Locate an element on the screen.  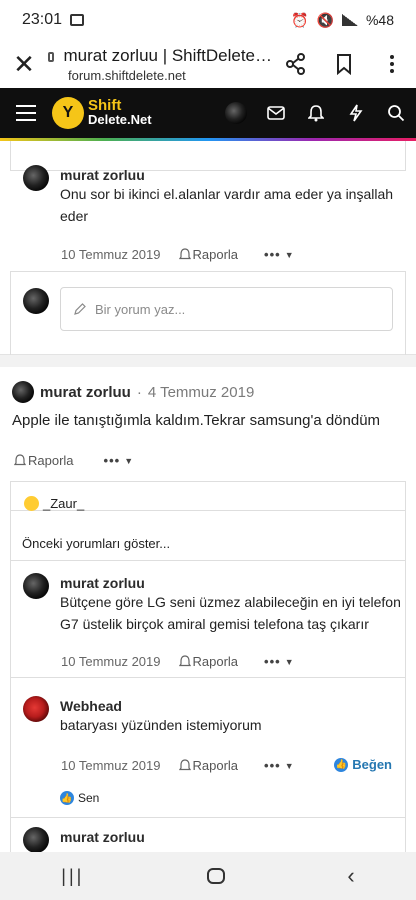
reaction-list: _Zaur_ is located at coordinates (54, 503).